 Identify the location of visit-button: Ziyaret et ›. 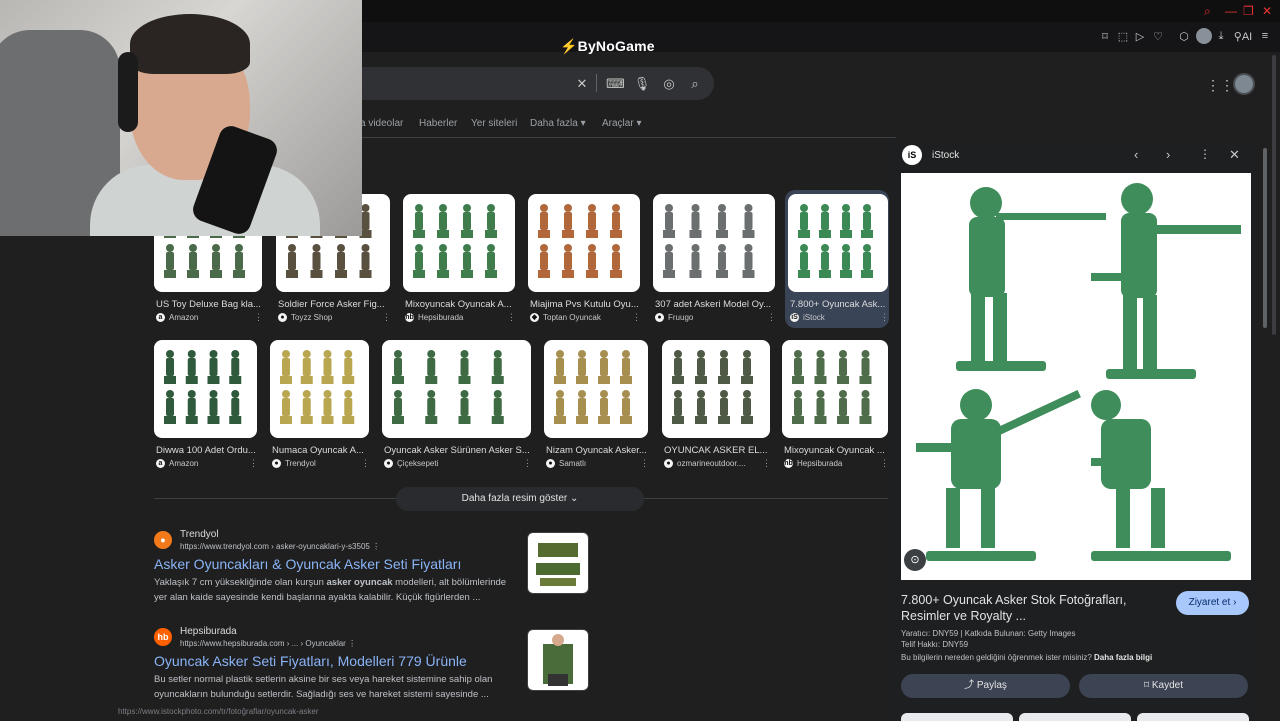
(1212, 603).